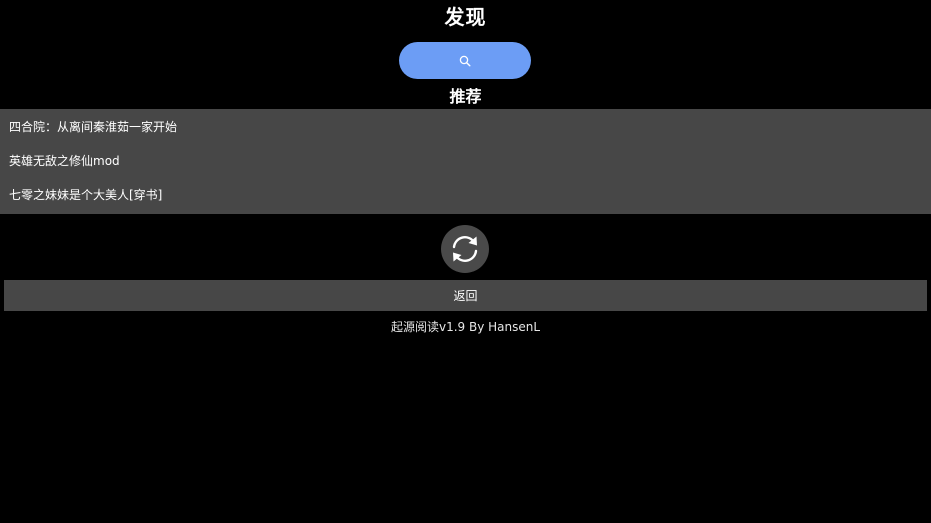 Image resolution: width=931 pixels, height=523 pixels. Describe the element at coordinates (465, 327) in the screenshot. I see `version-footer: 起源阅读v1.9 By HansenL` at that location.